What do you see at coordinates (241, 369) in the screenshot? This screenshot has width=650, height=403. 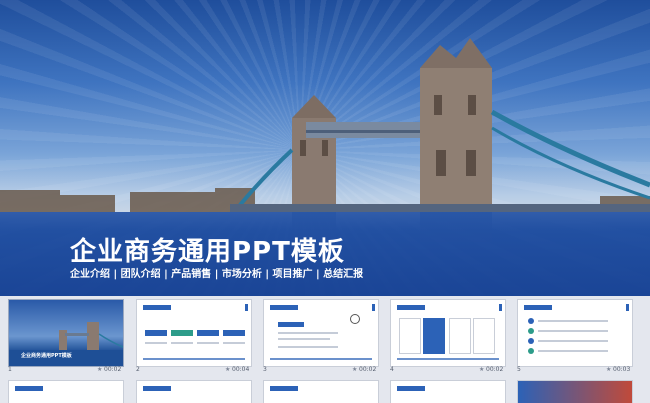 I see `slide-time: 00:04` at bounding box center [241, 369].